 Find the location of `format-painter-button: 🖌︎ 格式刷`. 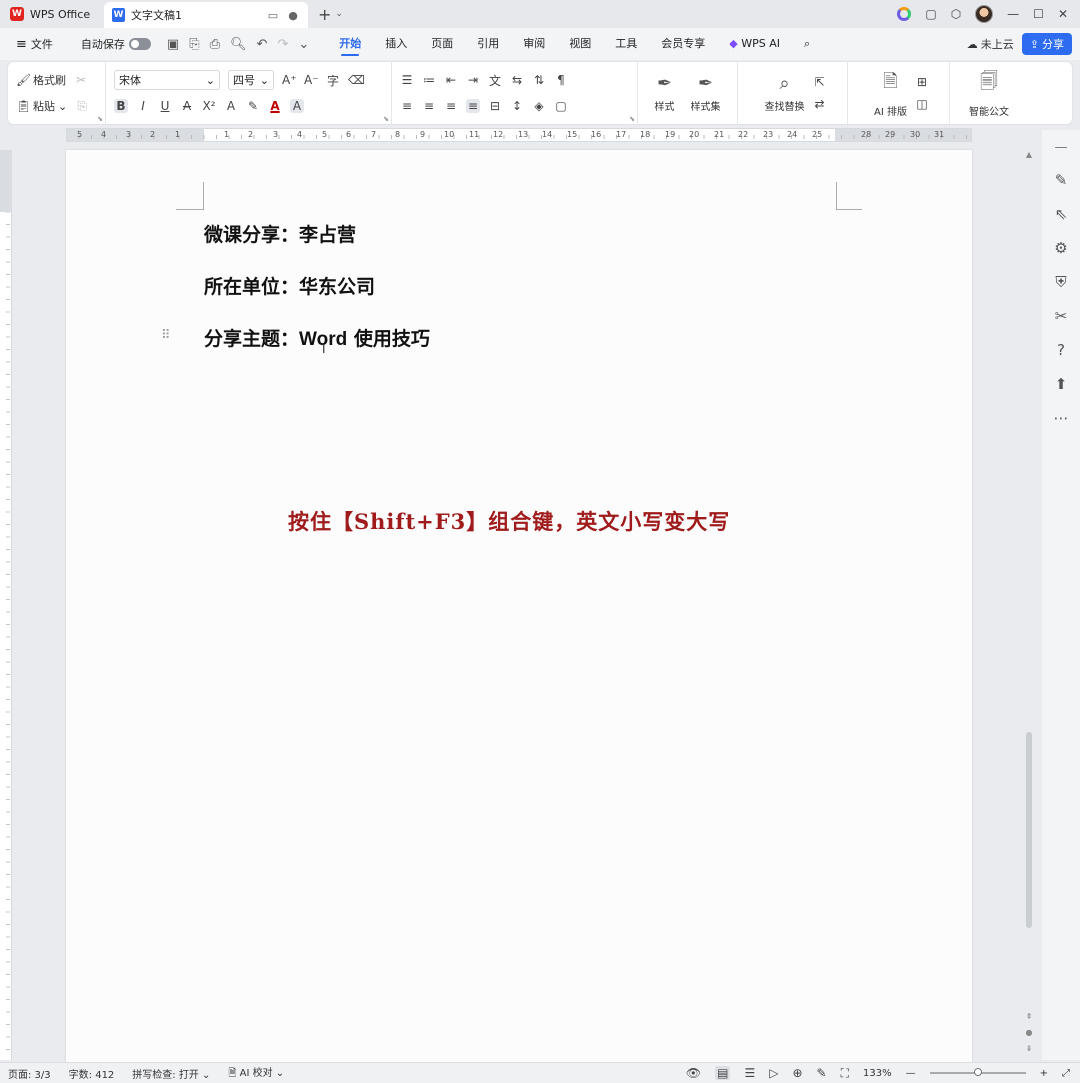

format-painter-button: 🖌︎ 格式刷 is located at coordinates (41, 80).